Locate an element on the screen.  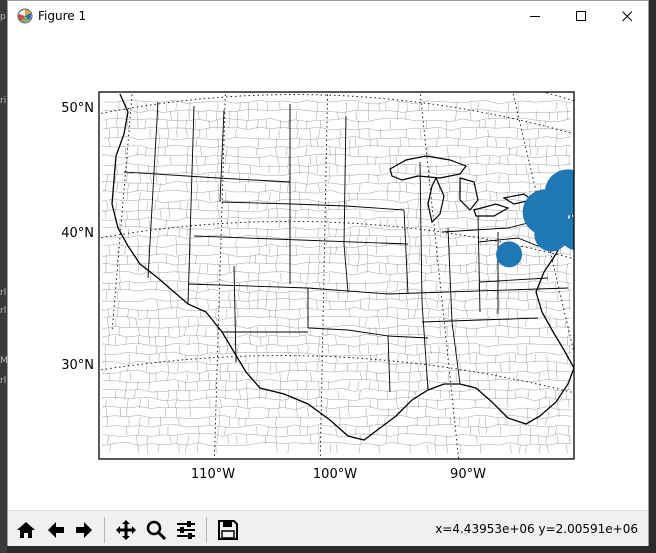
pan-button is located at coordinates (126, 530).